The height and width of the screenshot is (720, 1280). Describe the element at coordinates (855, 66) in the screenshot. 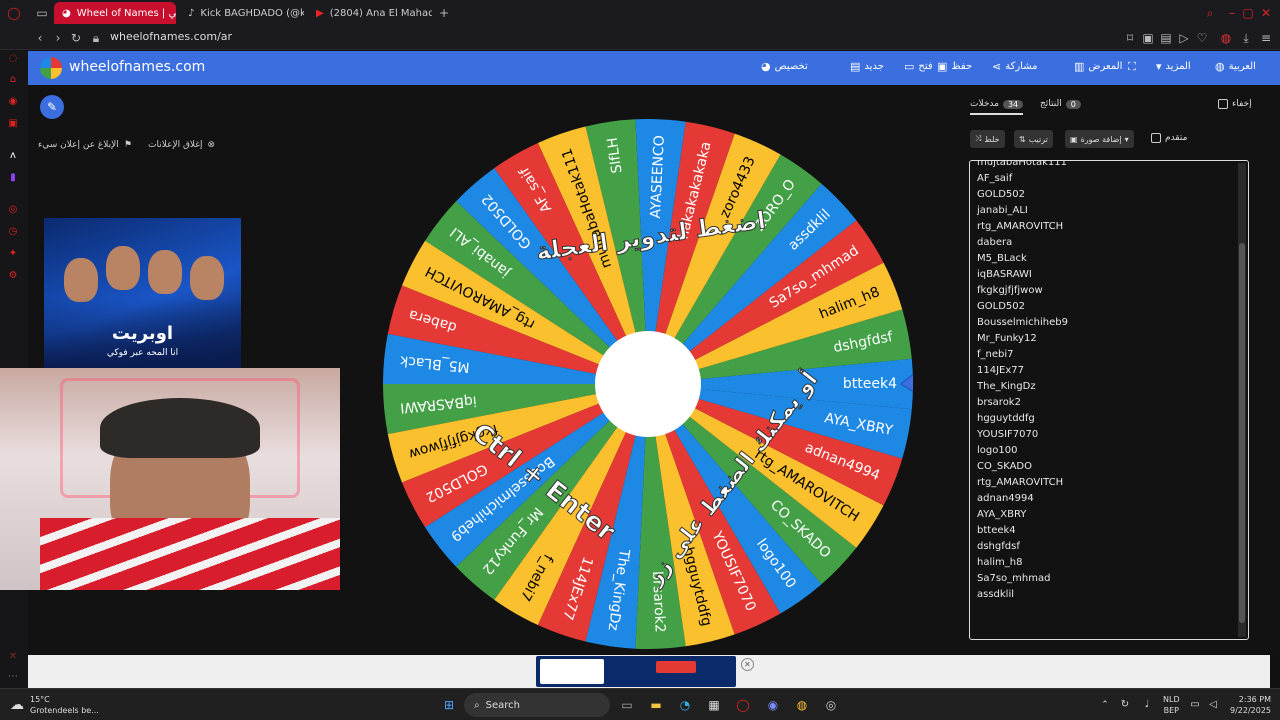

I see `new-file-icon: ▤` at that location.